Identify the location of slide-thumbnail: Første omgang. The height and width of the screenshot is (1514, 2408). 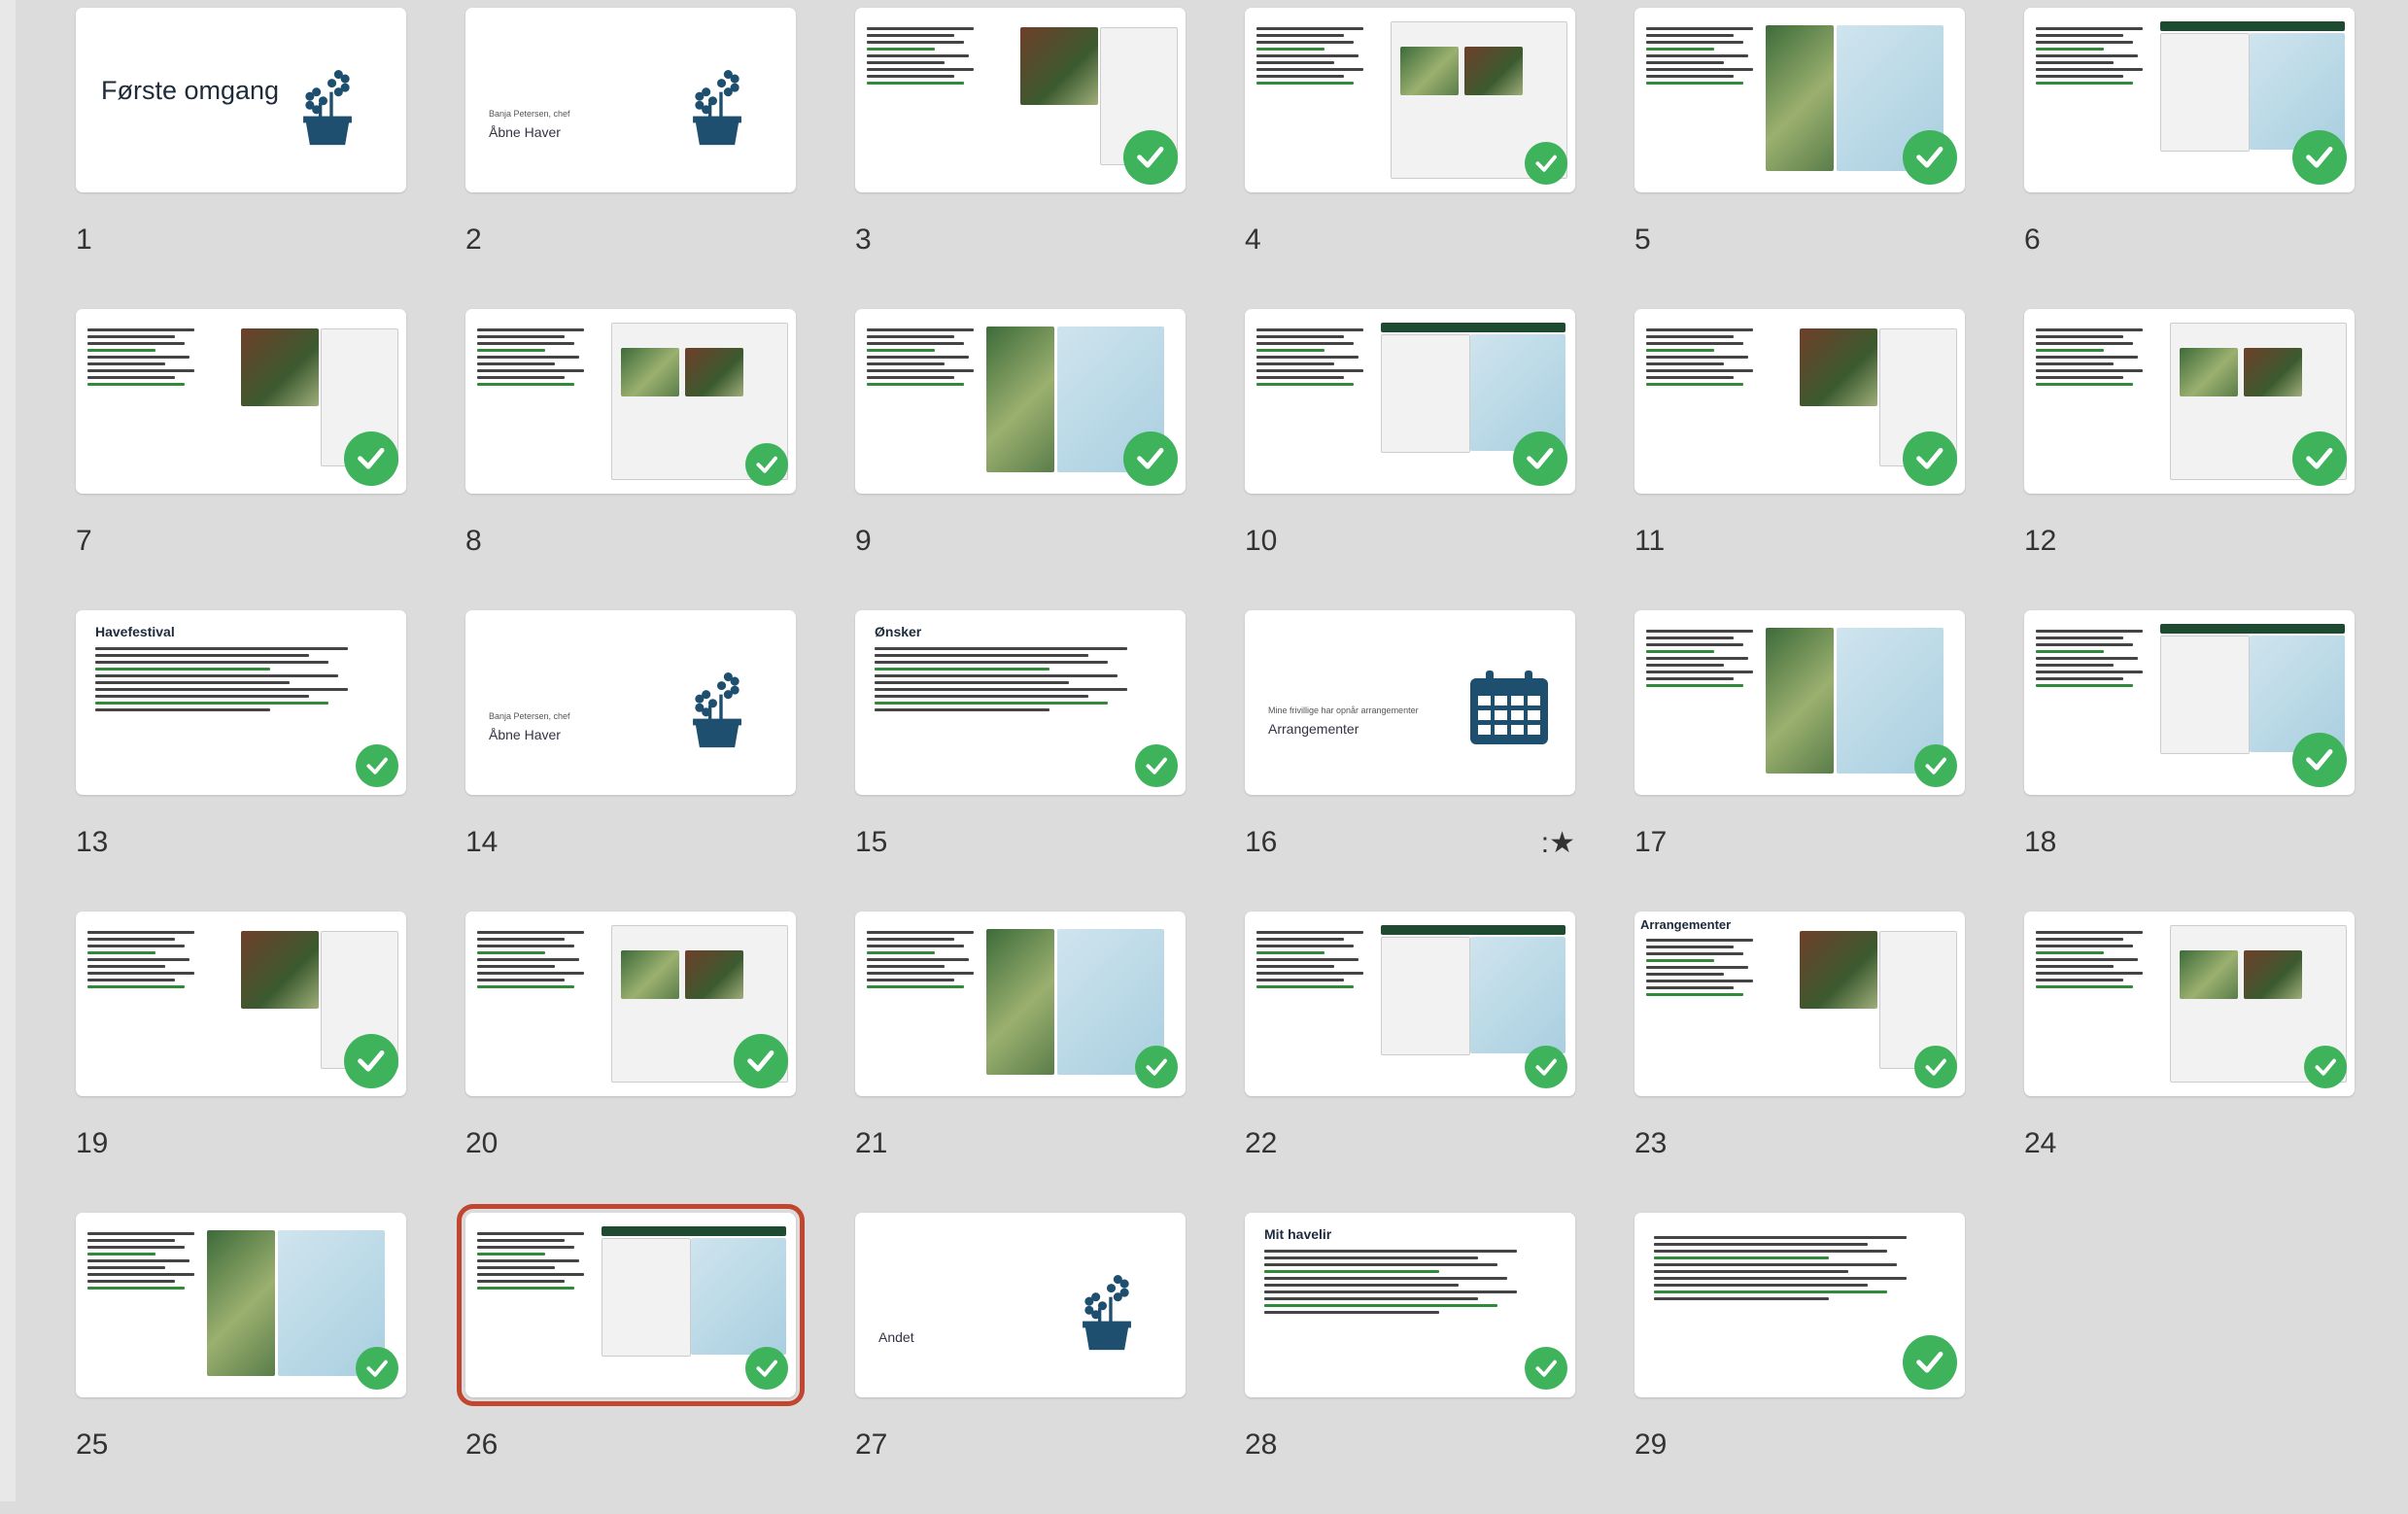
(241, 100).